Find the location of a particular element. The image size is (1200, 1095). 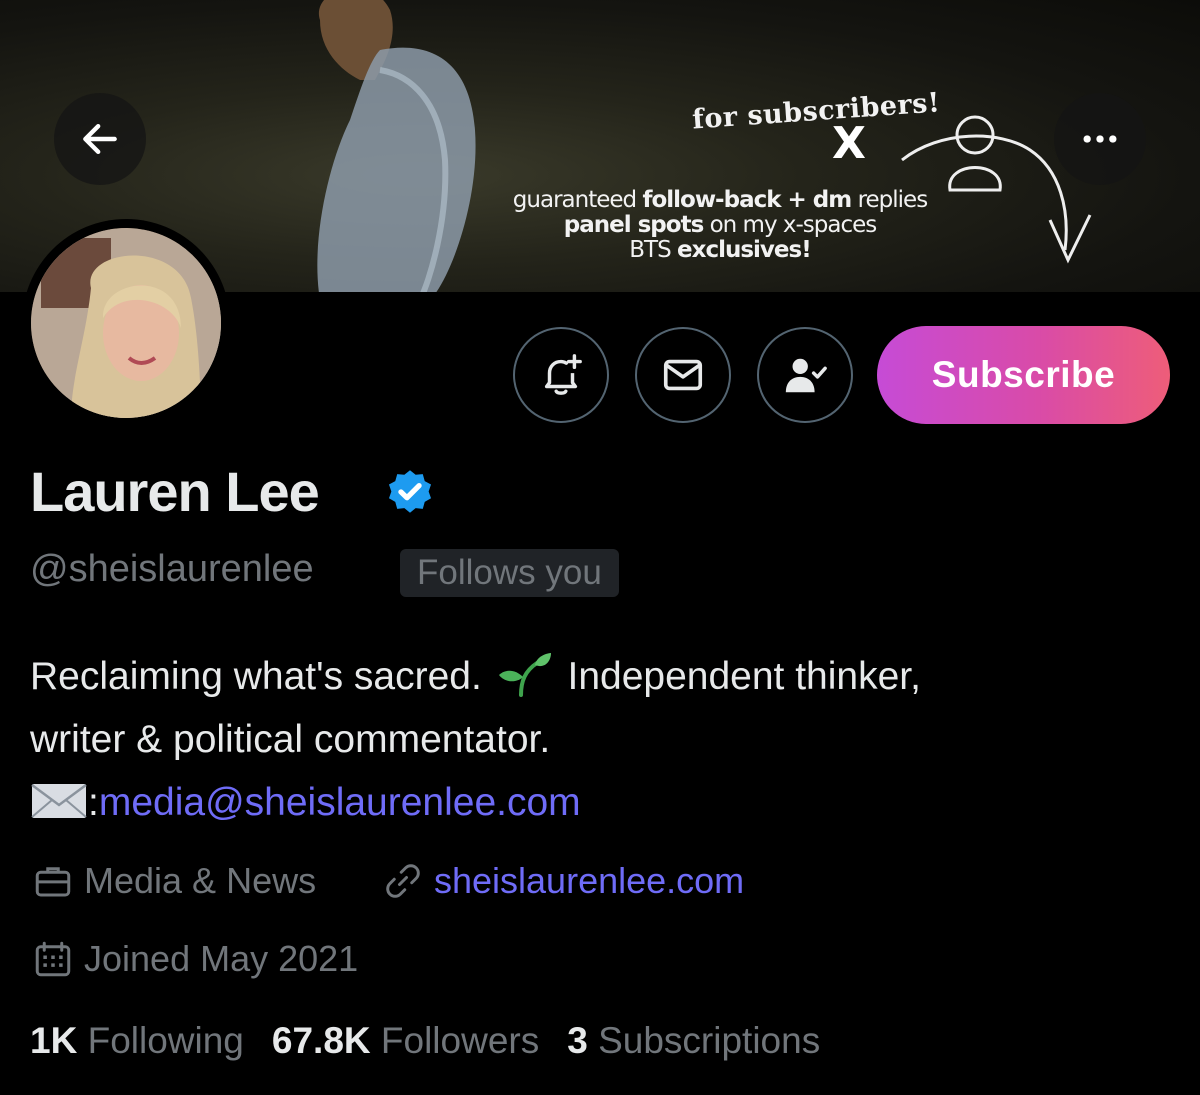

promo-line1-c: replies is located at coordinates (893, 200).